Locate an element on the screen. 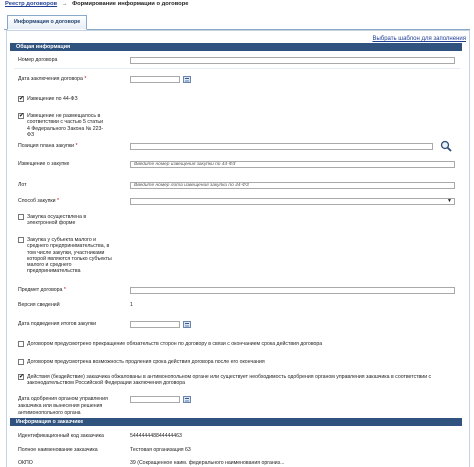 Image resolution: width=474 pixels, height=467 pixels. breadcrumb-registry-link: Реестр договоров is located at coordinates (31, 4).